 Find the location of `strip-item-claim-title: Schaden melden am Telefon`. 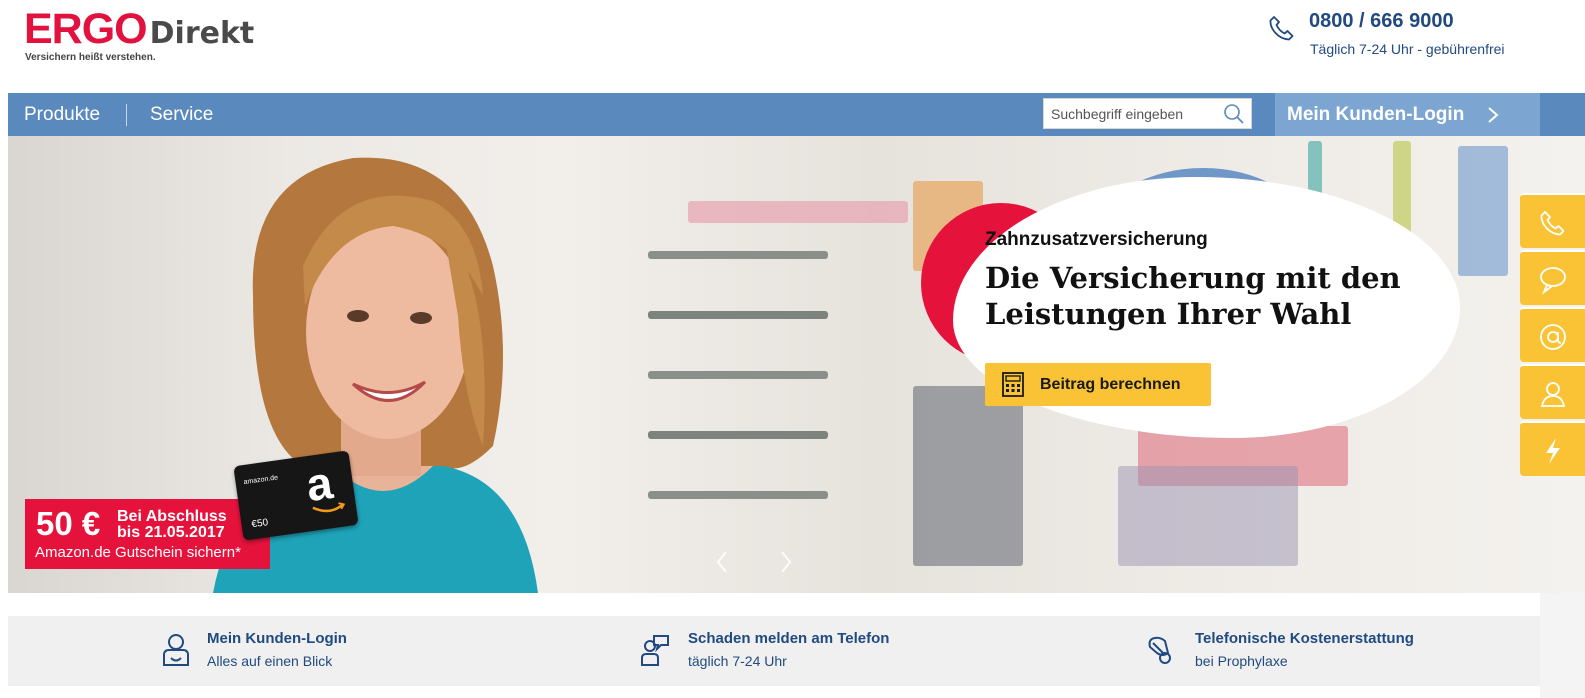

strip-item-claim-title: Schaden melden am Telefon is located at coordinates (789, 638).